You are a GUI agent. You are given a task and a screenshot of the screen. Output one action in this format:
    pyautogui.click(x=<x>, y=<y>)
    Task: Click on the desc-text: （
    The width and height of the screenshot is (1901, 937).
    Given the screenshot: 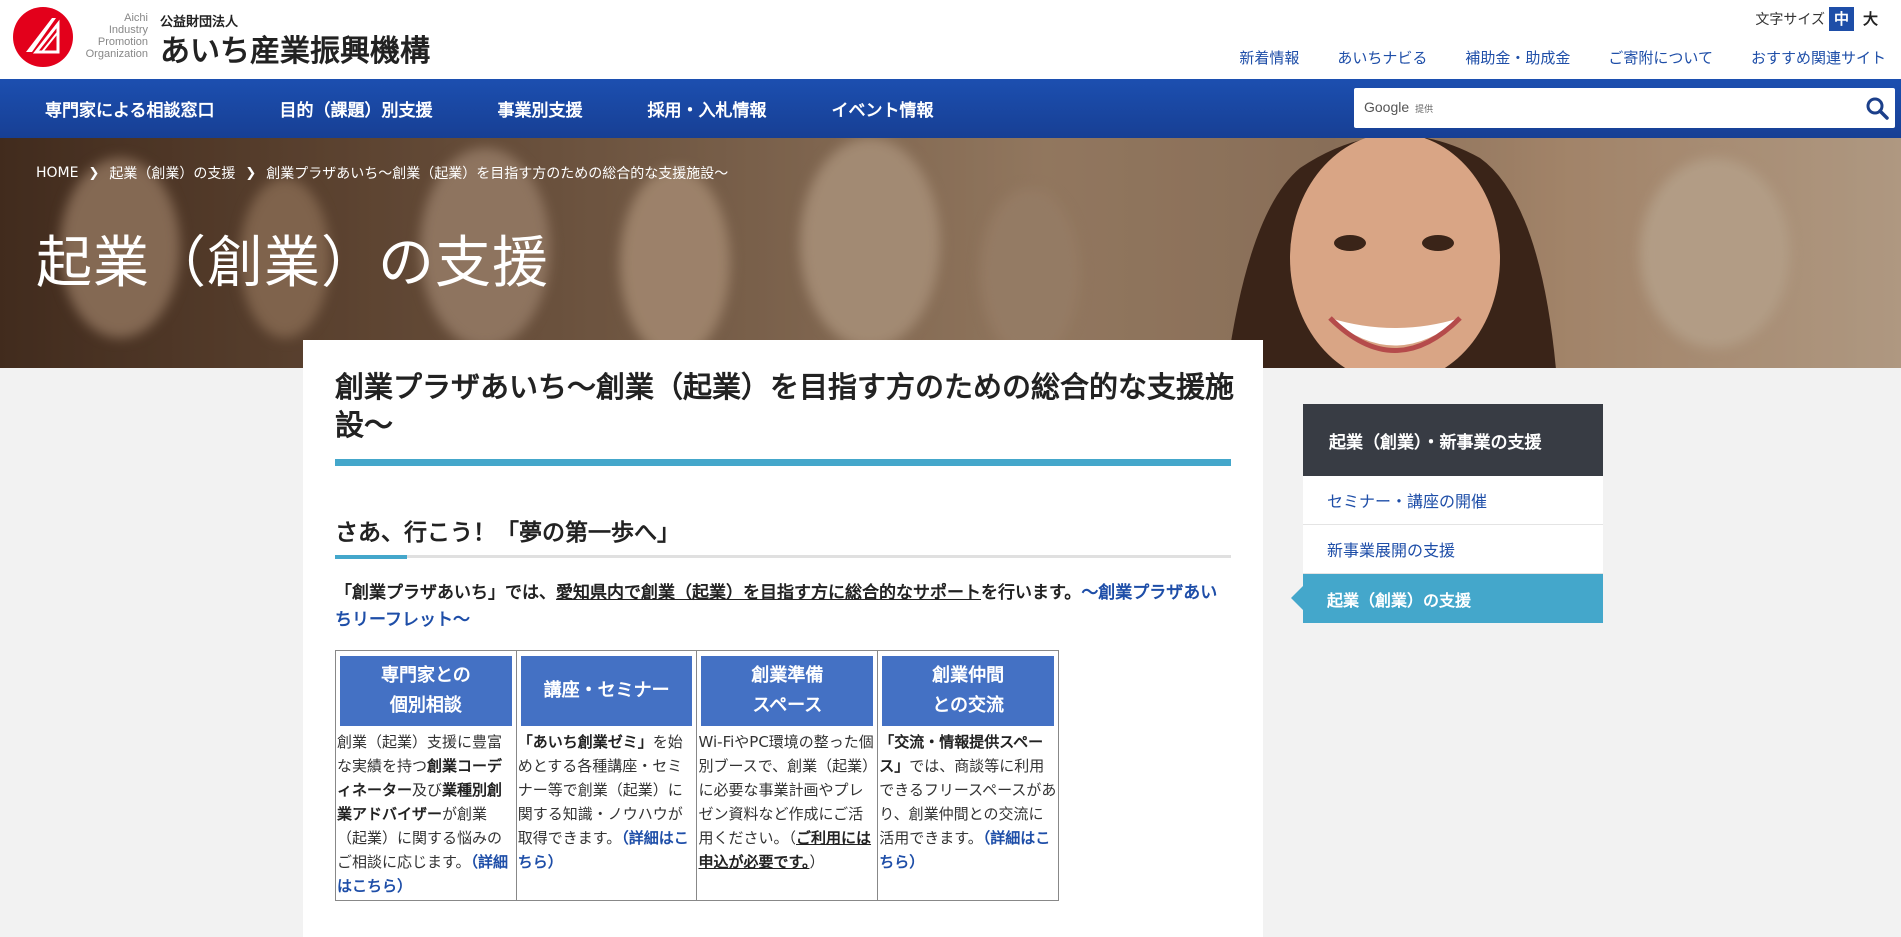 What is the action you would take?
    pyautogui.click(x=792, y=838)
    